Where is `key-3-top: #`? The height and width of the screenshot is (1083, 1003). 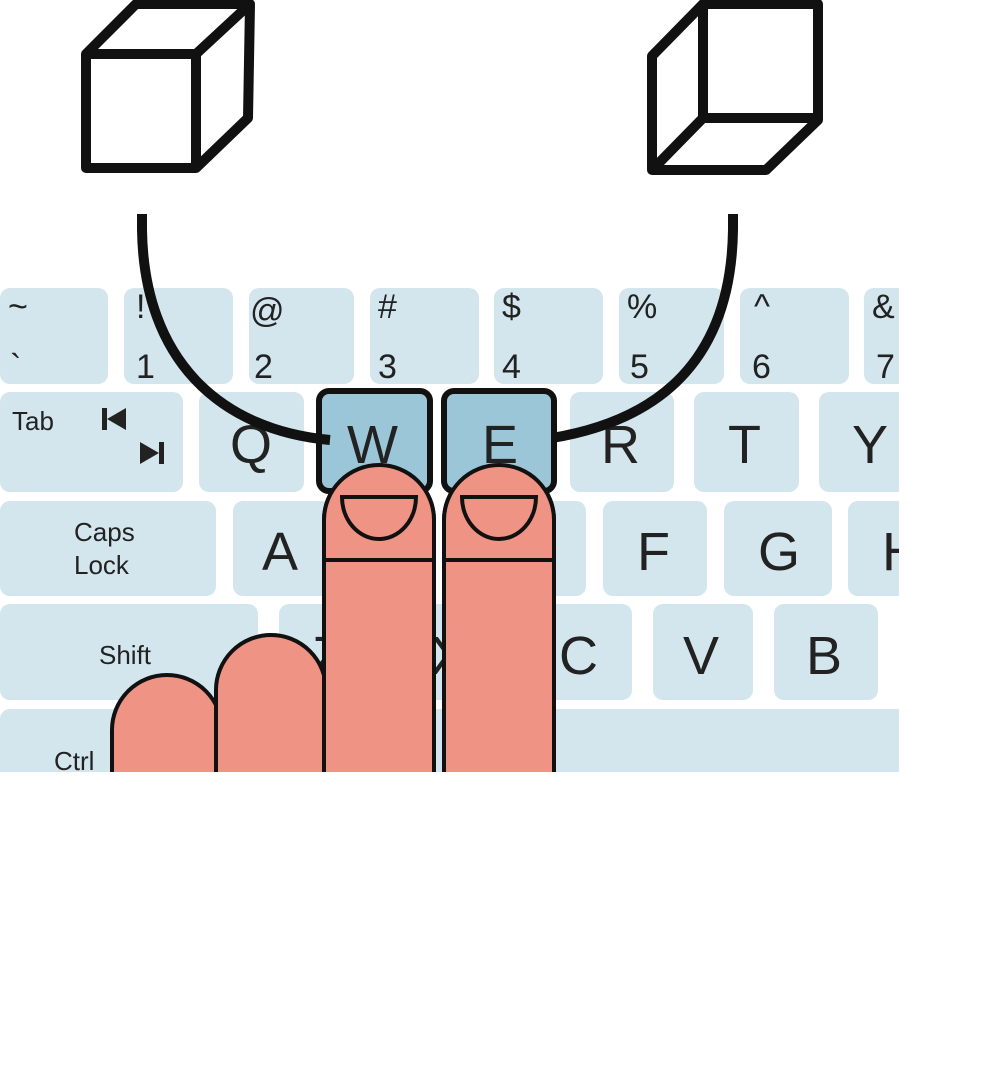
key-3-top: # is located at coordinates (387, 307).